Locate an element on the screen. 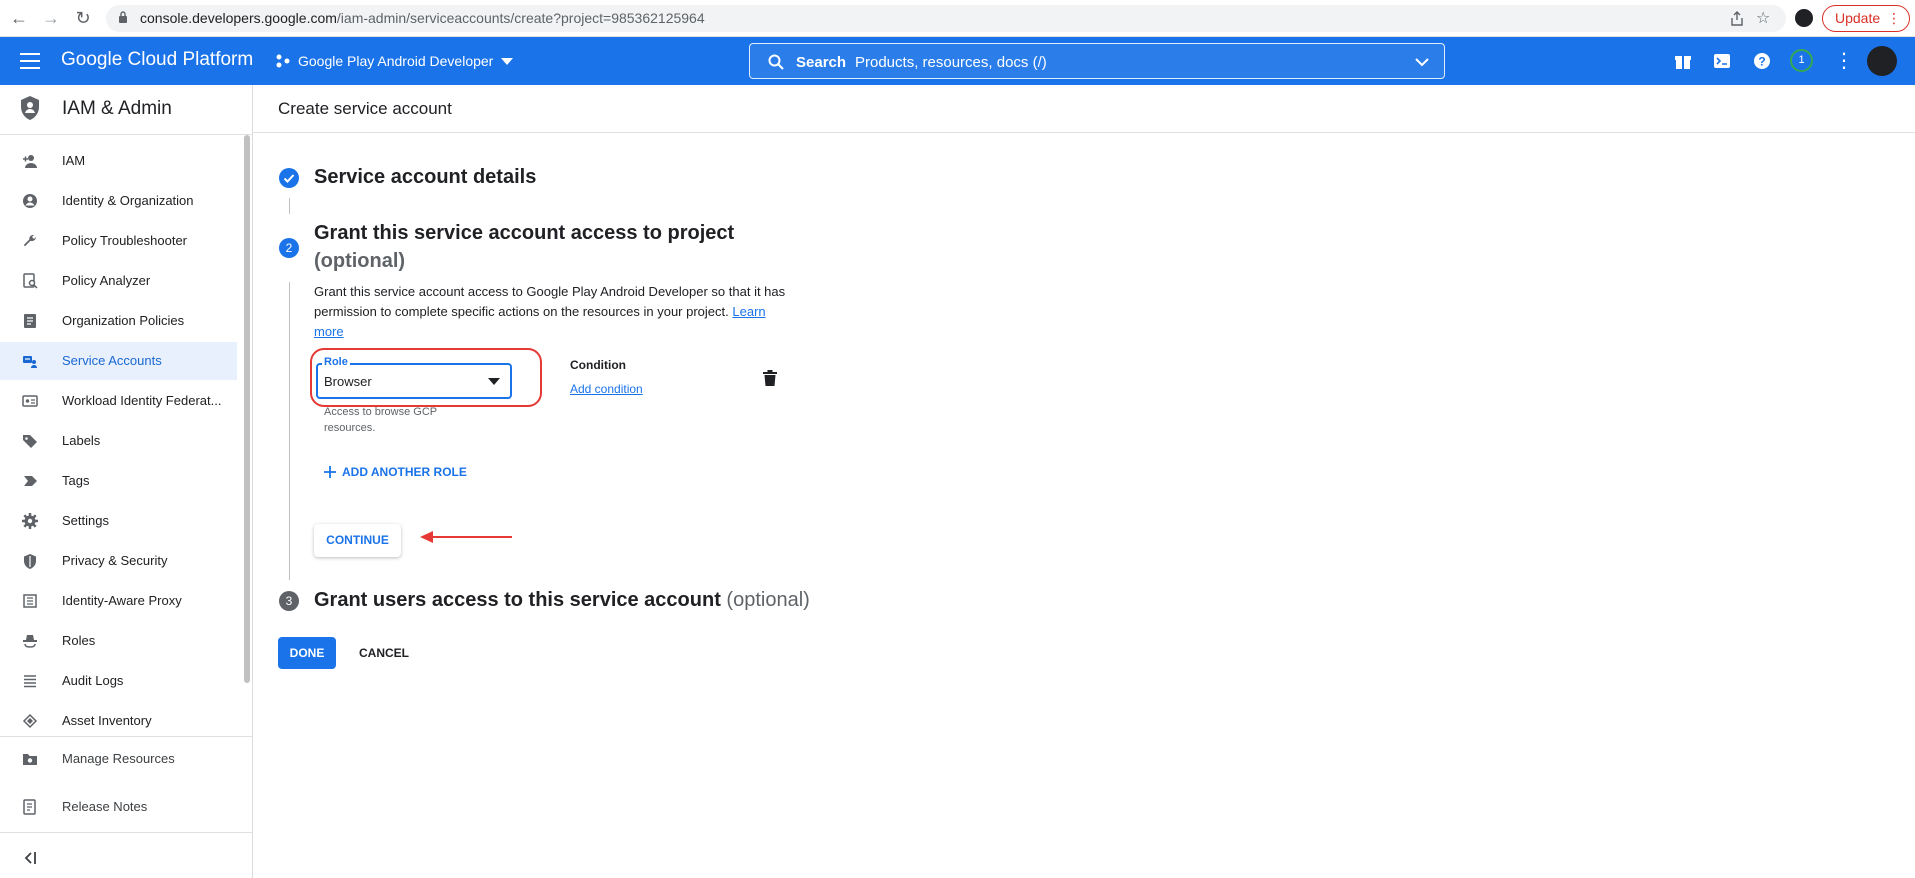 The image size is (1915, 878). share-icon is located at coordinates (1737, 18).